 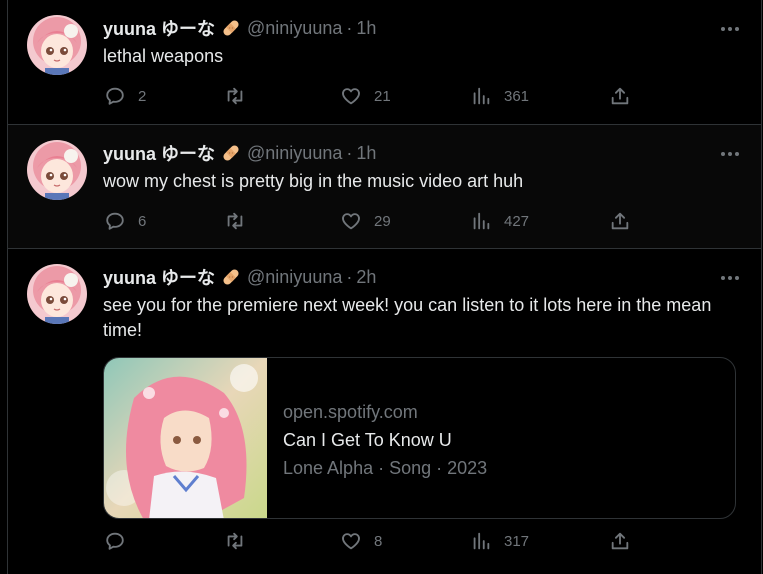 I want to click on tweet-actions: 6 29 427, so click(x=424, y=221).